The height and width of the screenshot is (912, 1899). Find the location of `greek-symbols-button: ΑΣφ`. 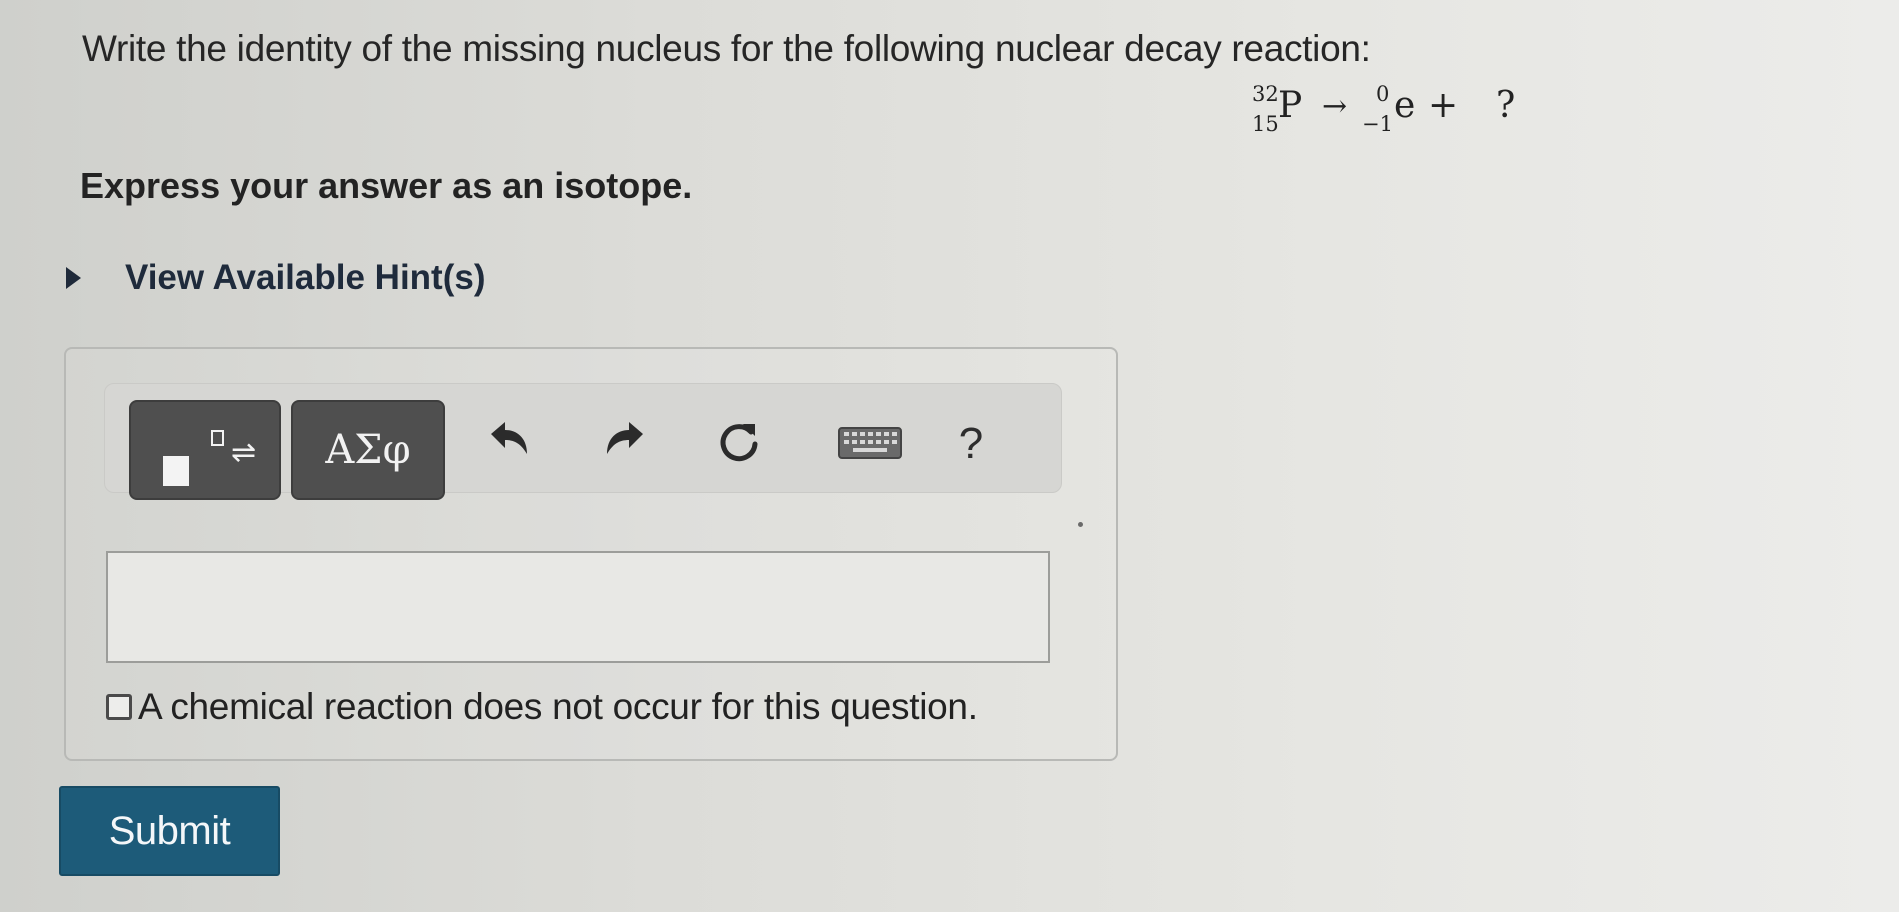

greek-symbols-button: ΑΣφ is located at coordinates (368, 450).